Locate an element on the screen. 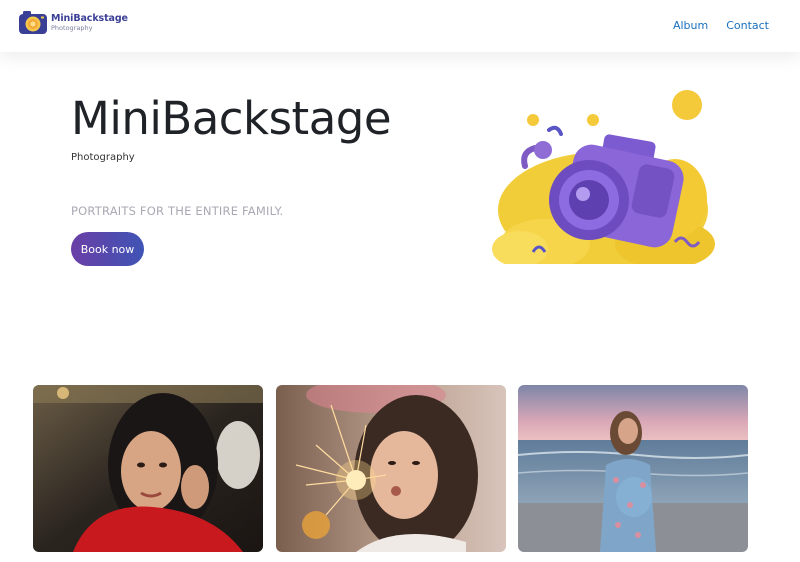 The image size is (800, 562). top-navbar: MiniBackstage Photography Album Contact is located at coordinates (400, 26).